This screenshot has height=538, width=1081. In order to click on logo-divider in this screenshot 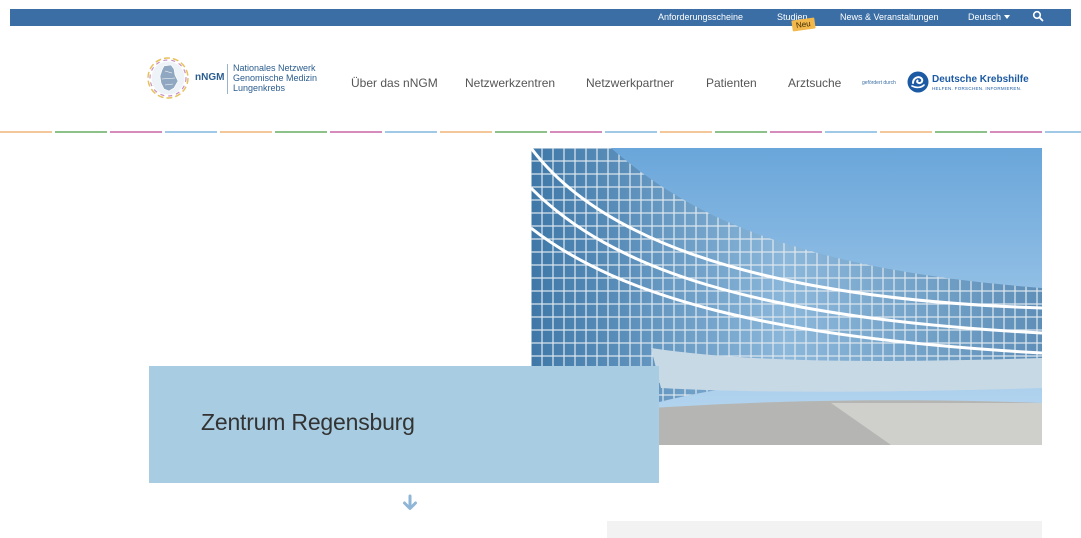, I will do `click(227, 79)`.